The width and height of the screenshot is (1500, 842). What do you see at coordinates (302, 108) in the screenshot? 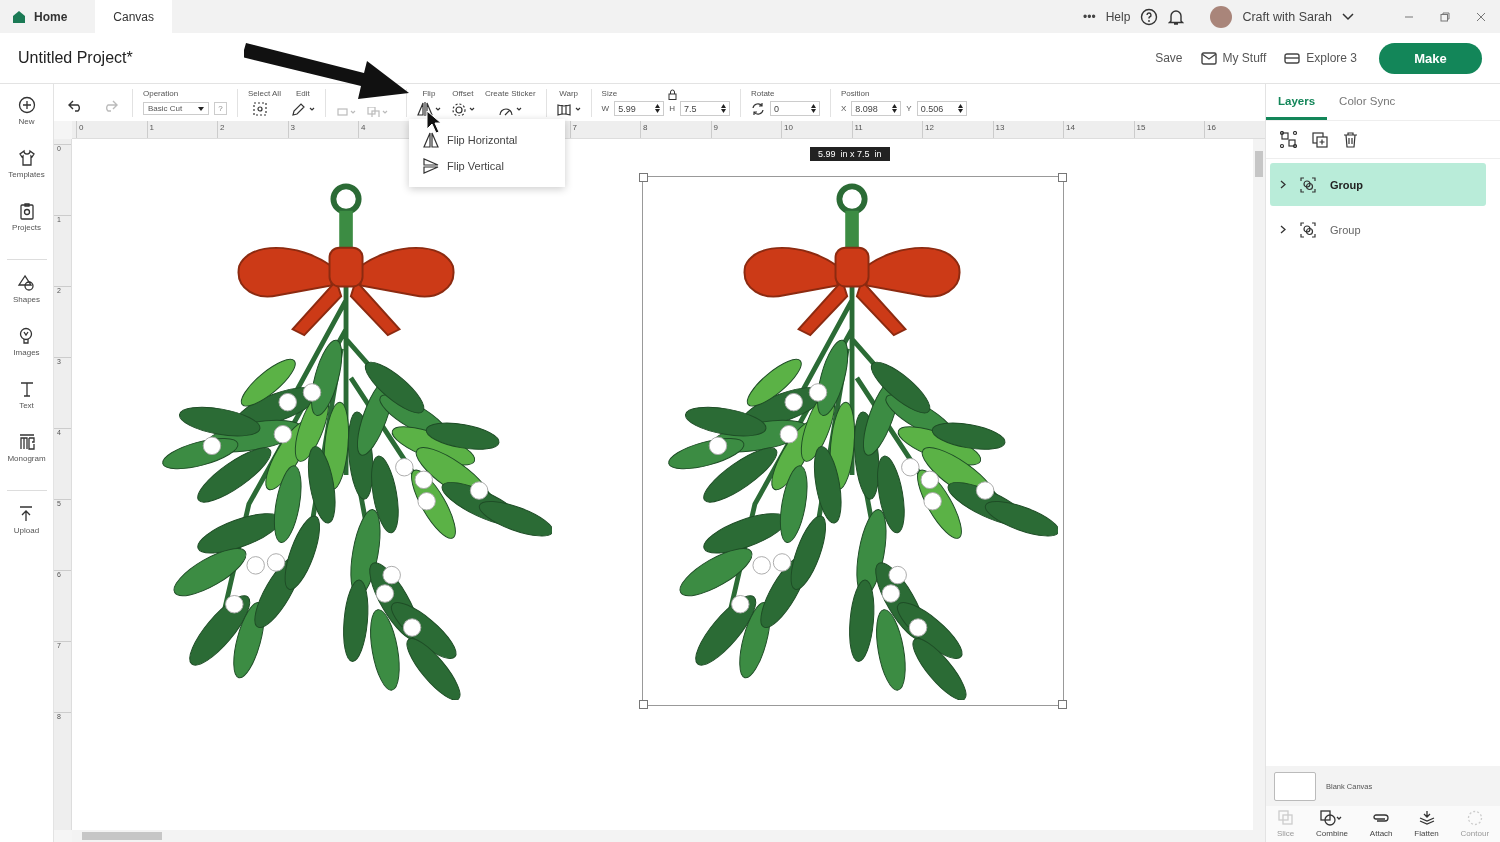
I see `pencil-icon` at bounding box center [302, 108].